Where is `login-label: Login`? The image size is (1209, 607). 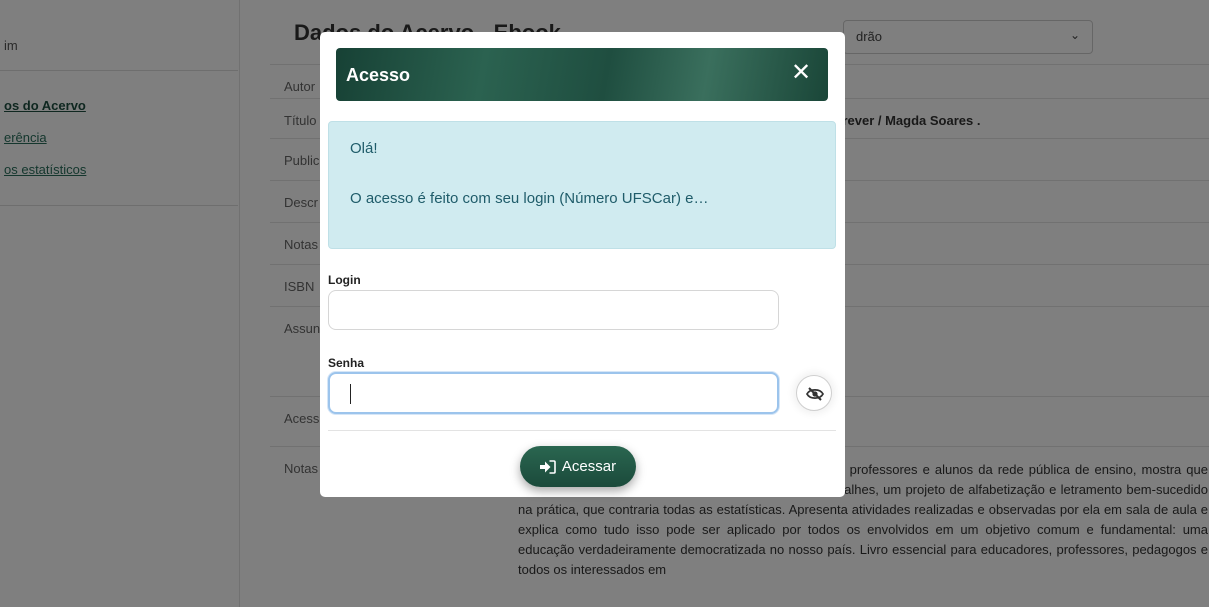 login-label: Login is located at coordinates (344, 280).